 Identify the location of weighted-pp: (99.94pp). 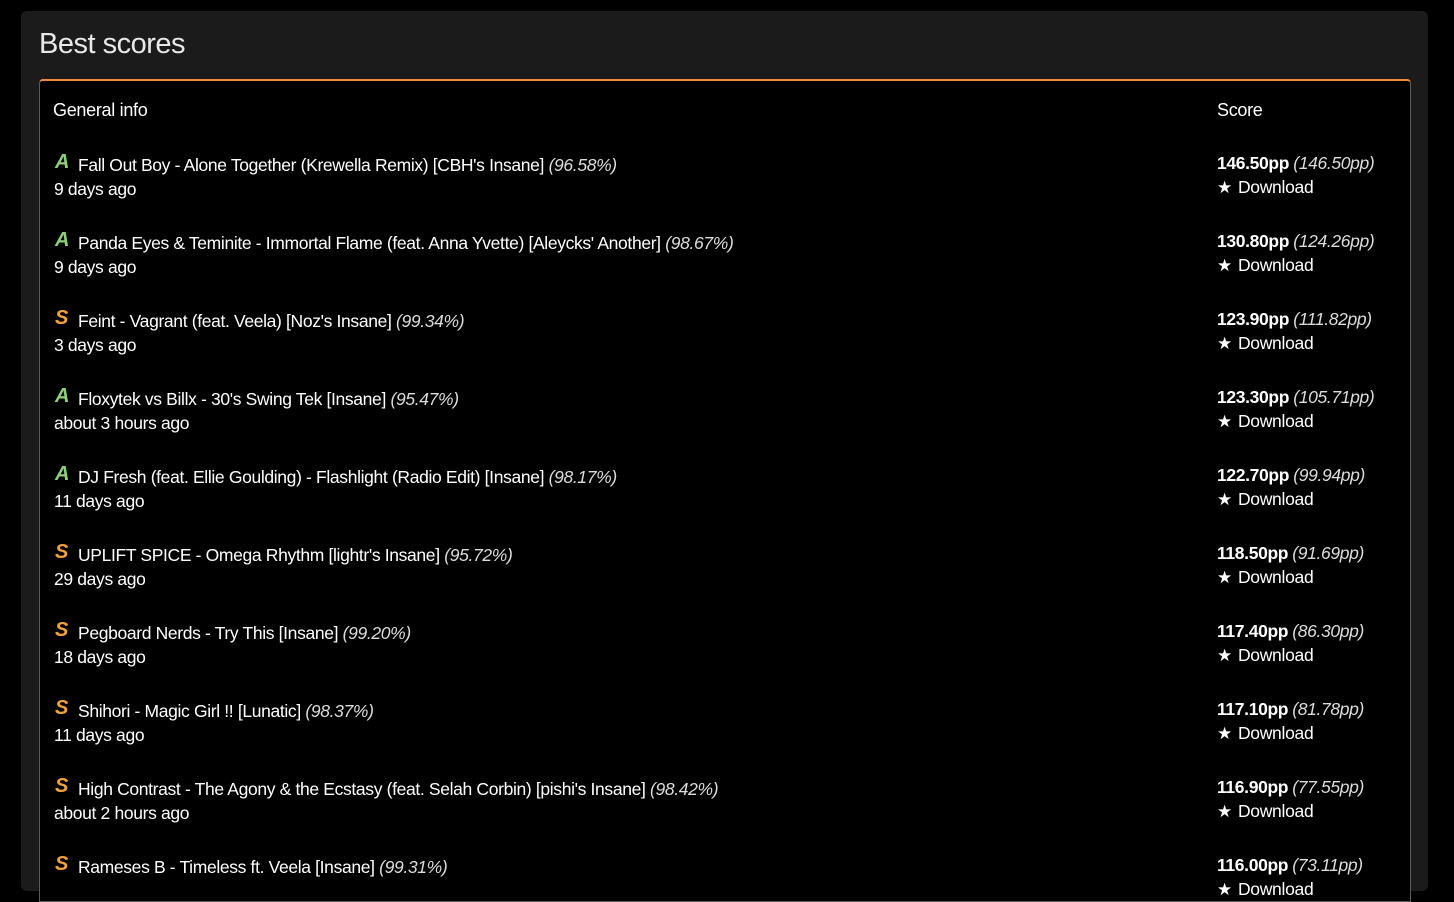
(1329, 475).